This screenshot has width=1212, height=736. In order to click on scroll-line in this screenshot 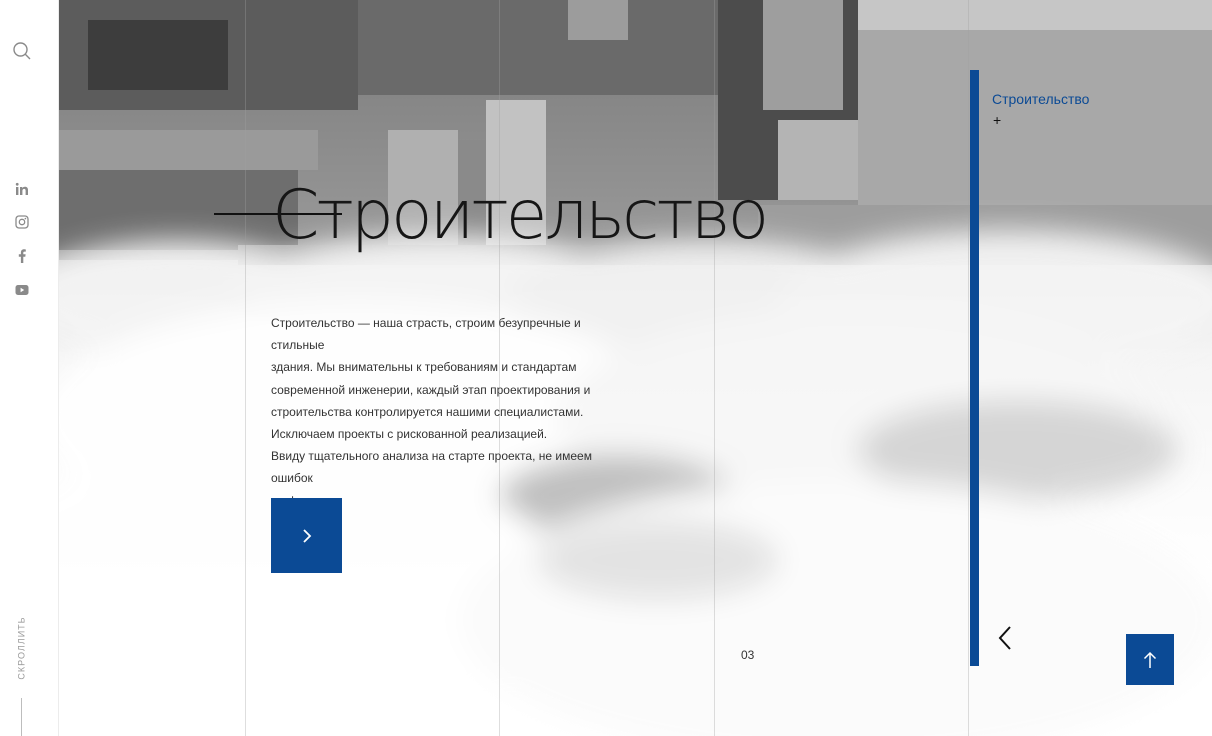, I will do `click(21, 717)`.